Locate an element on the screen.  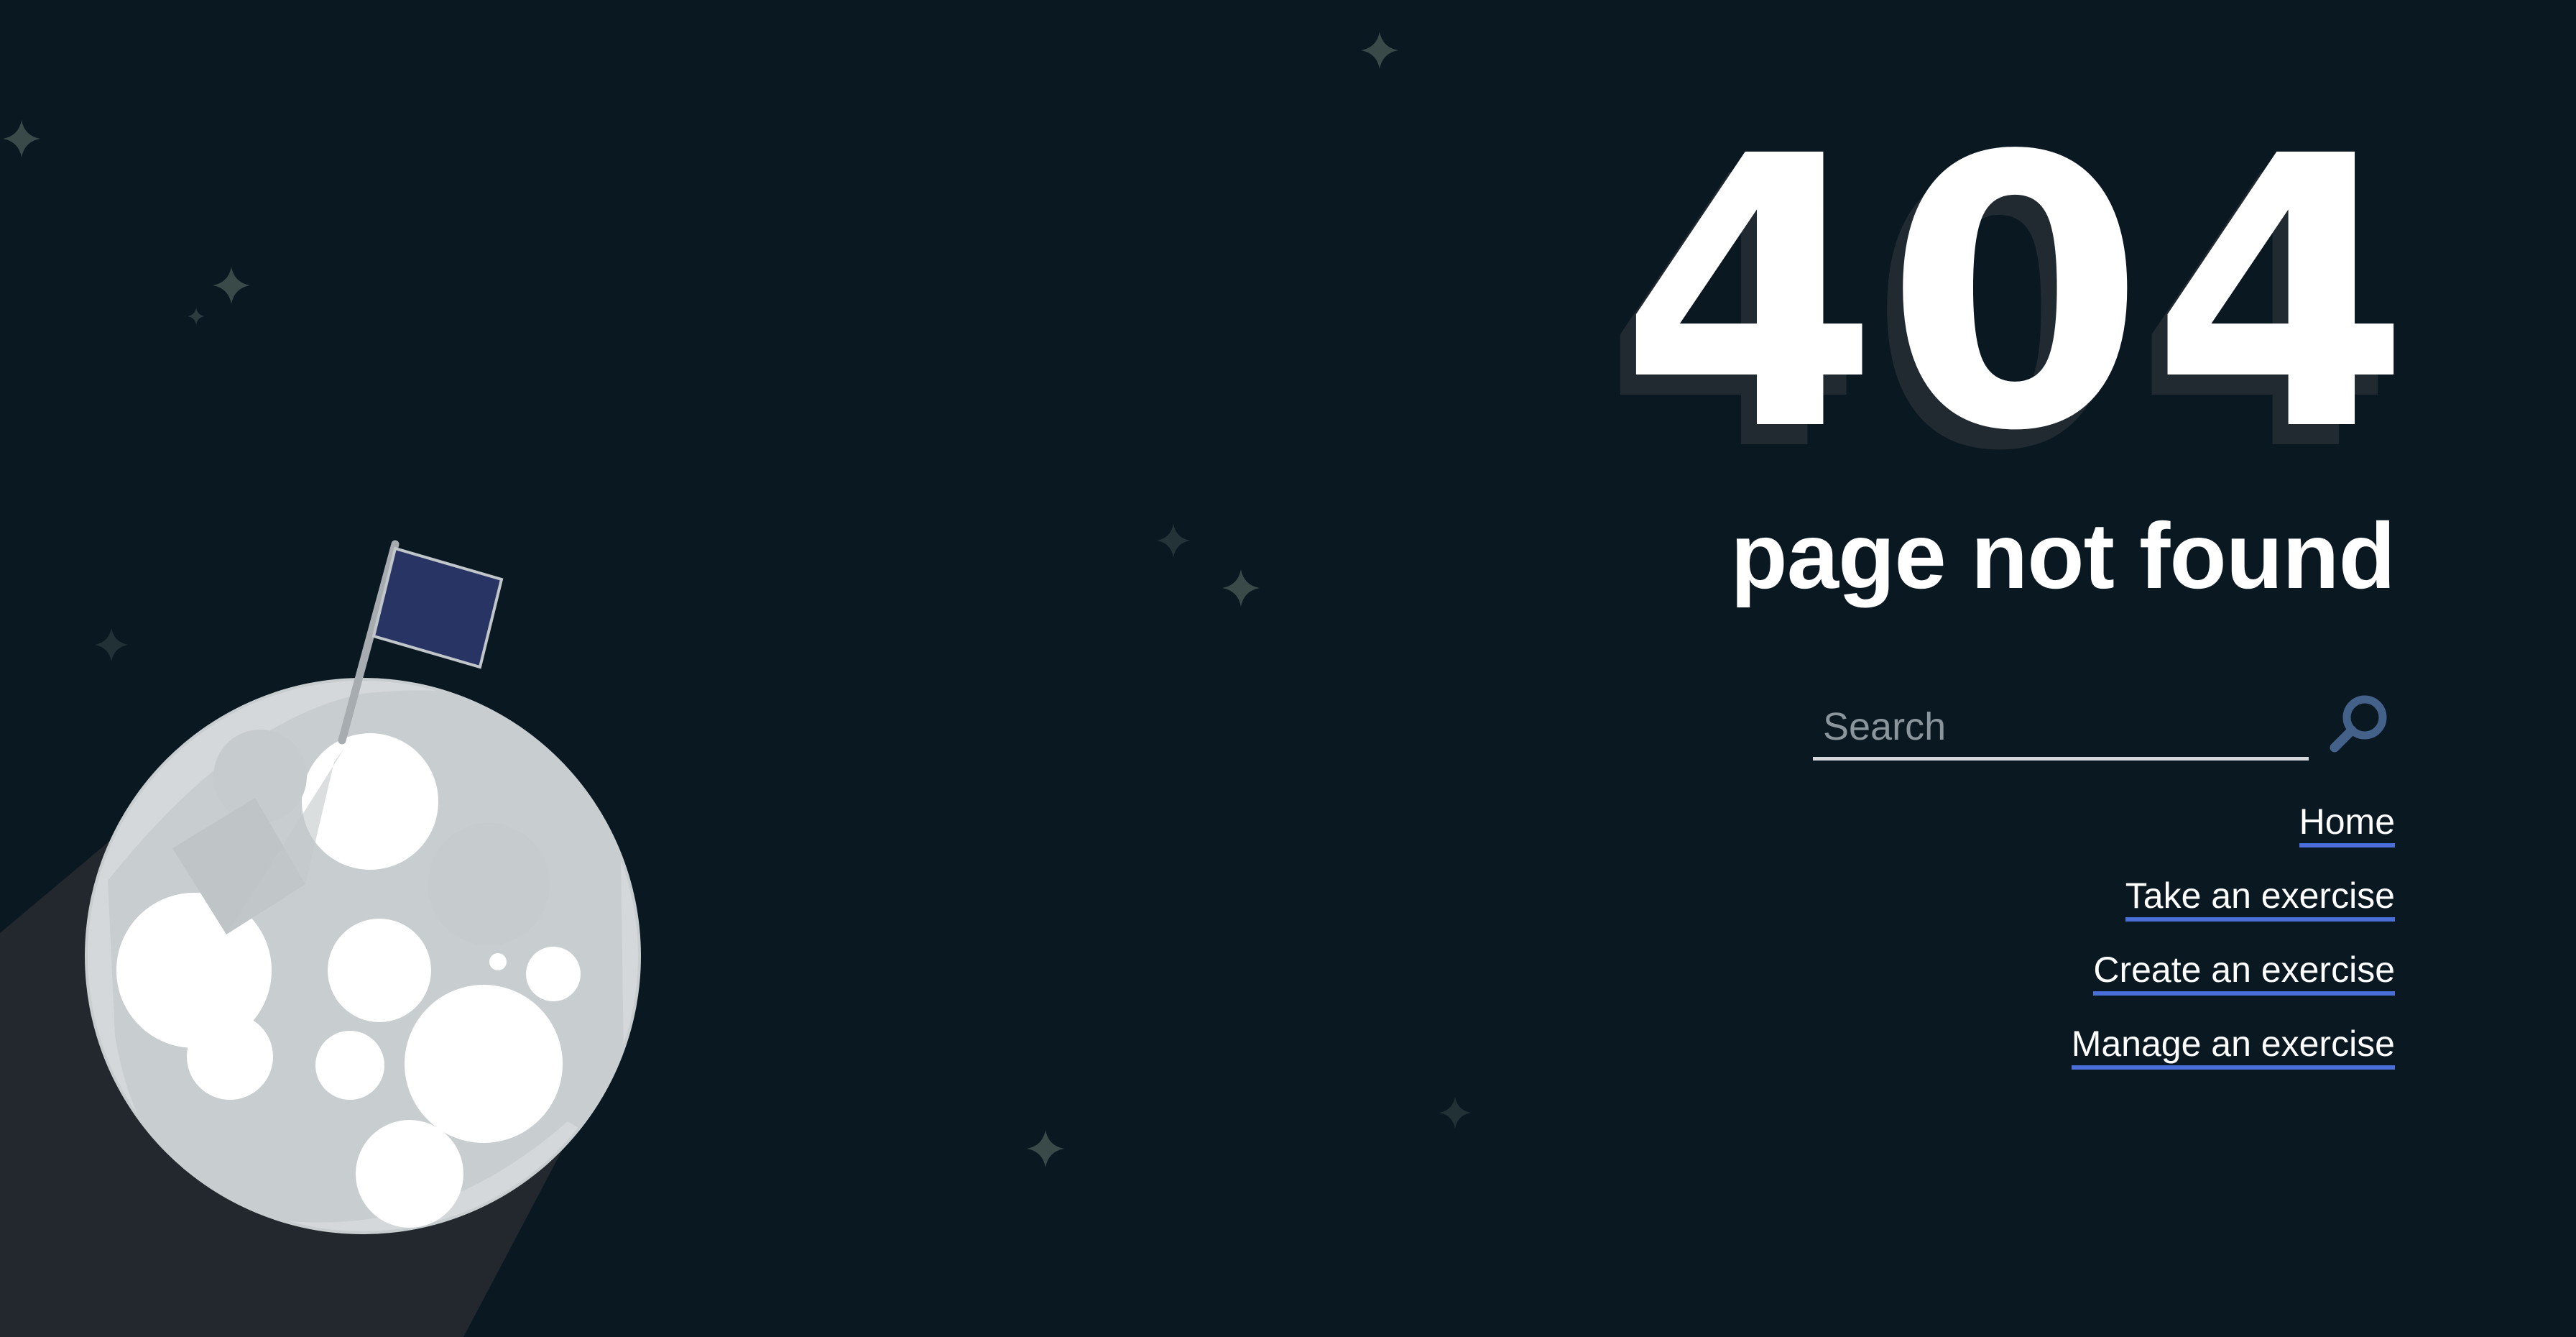
search-button is located at coordinates (2359, 725).